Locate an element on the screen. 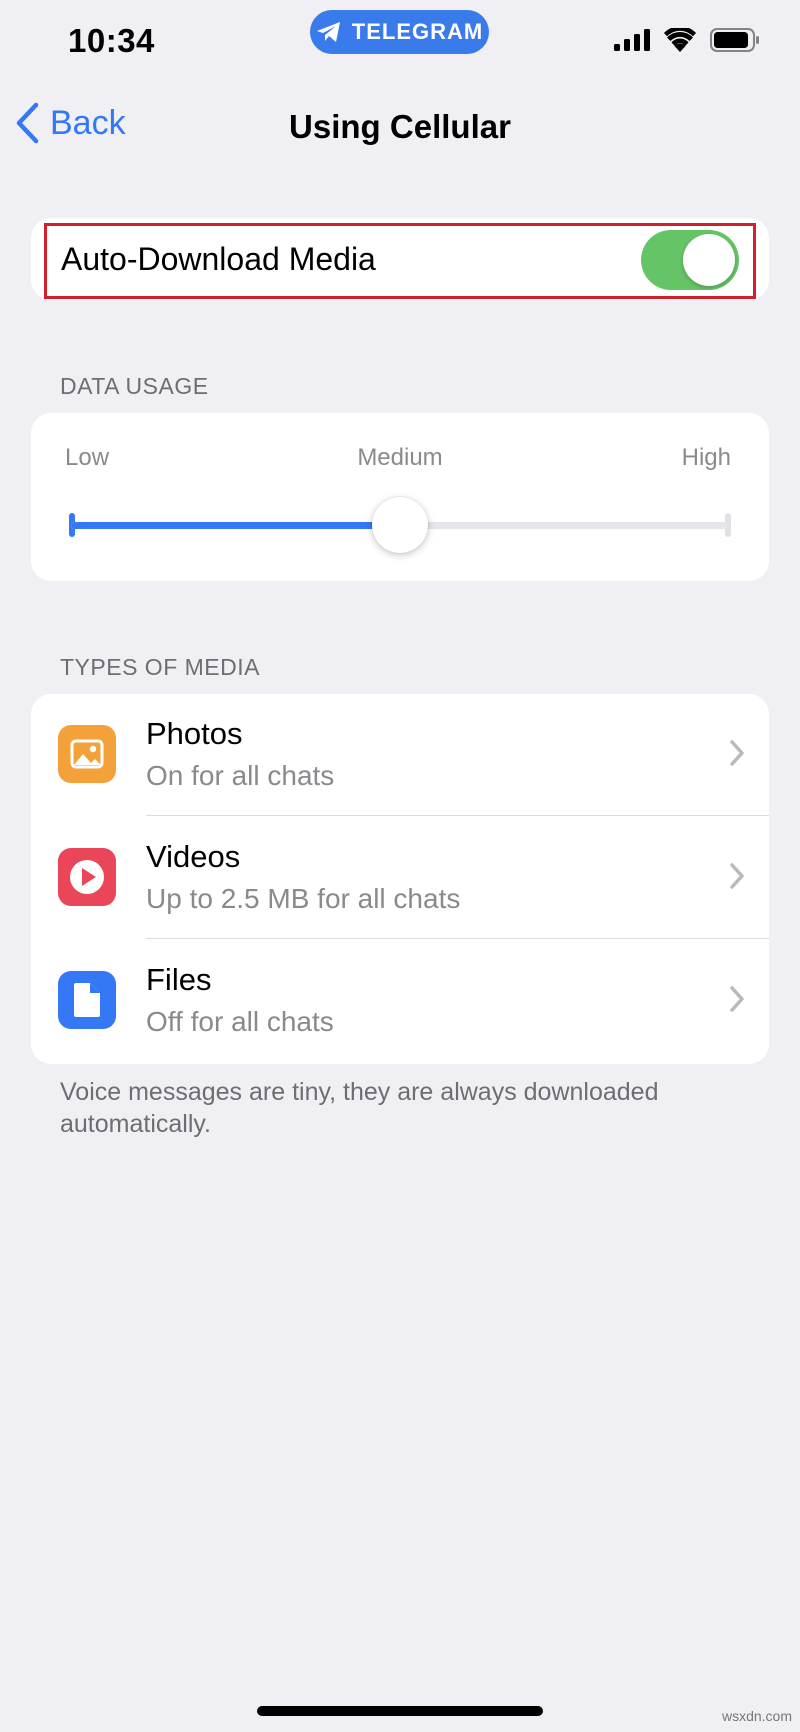  slider-fill is located at coordinates (235, 525).